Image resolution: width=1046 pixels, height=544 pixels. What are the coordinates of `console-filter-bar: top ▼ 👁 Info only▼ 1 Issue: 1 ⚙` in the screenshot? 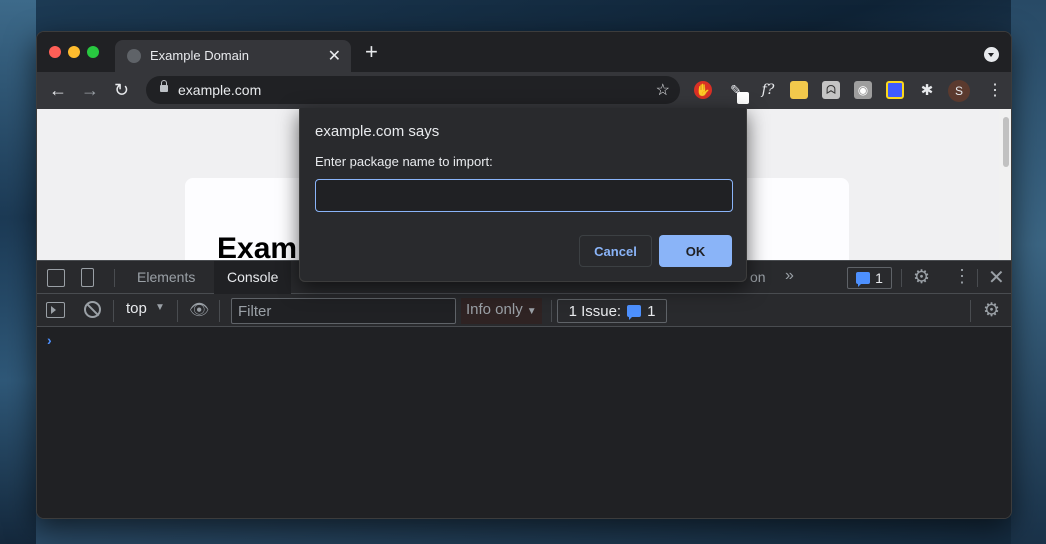 It's located at (524, 310).